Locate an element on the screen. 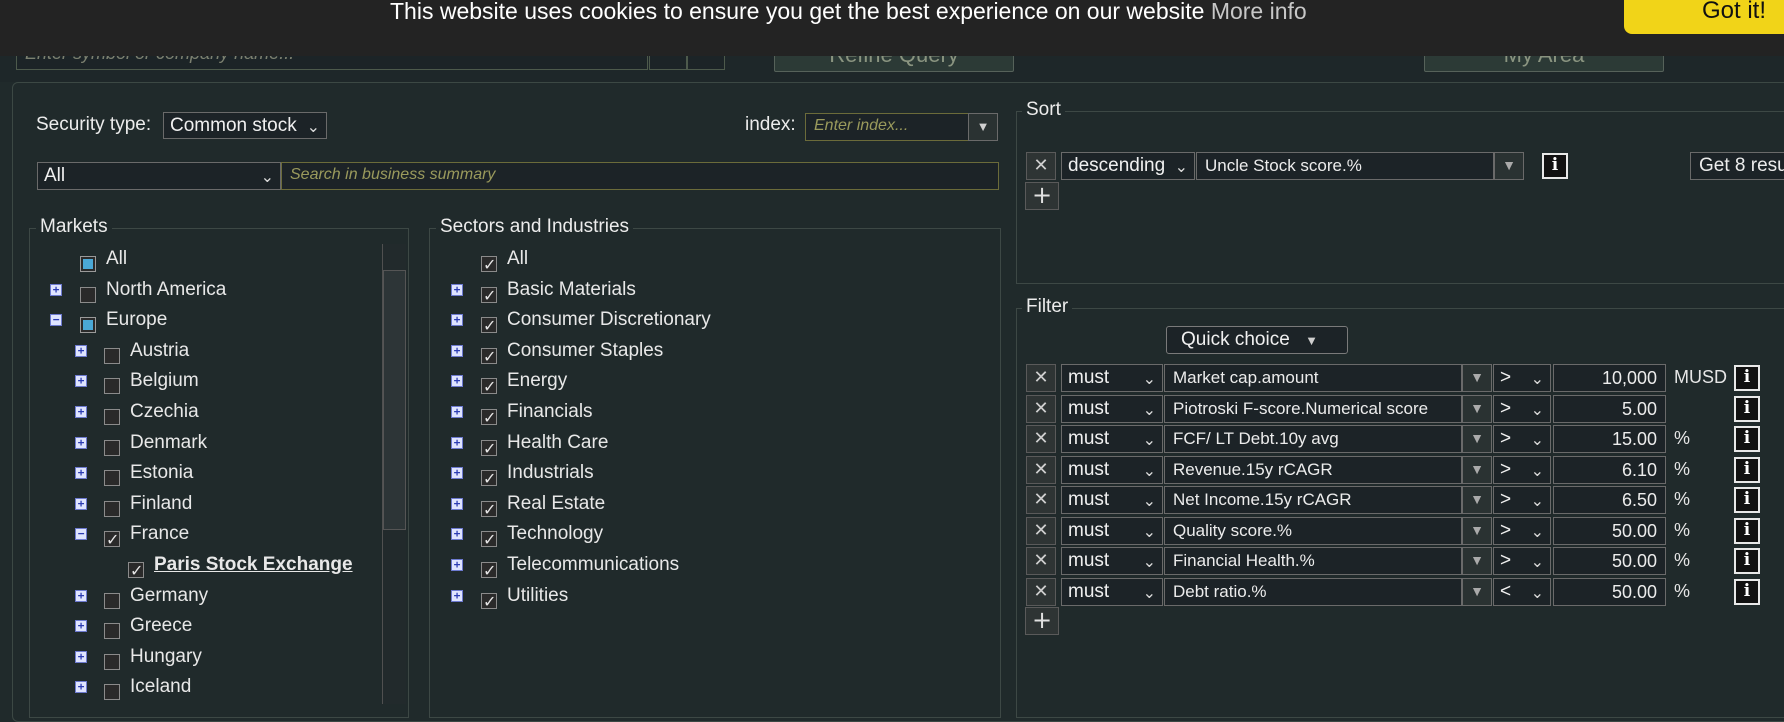 Image resolution: width=1784 pixels, height=722 pixels. business-summary-input: Search in business summary is located at coordinates (640, 176).